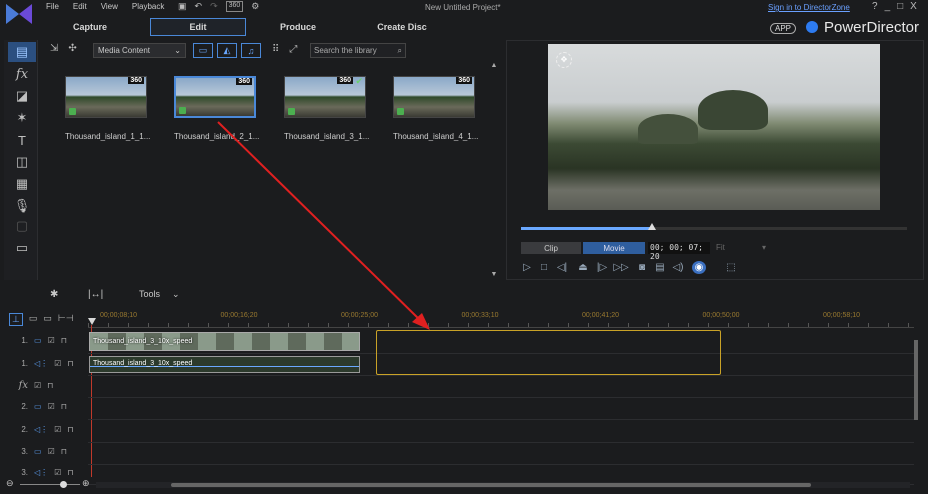 Image resolution: width=928 pixels, height=494 pixels. Describe the element at coordinates (10, 483) in the screenshot. I see `zoom-out-icon: ⊖` at that location.